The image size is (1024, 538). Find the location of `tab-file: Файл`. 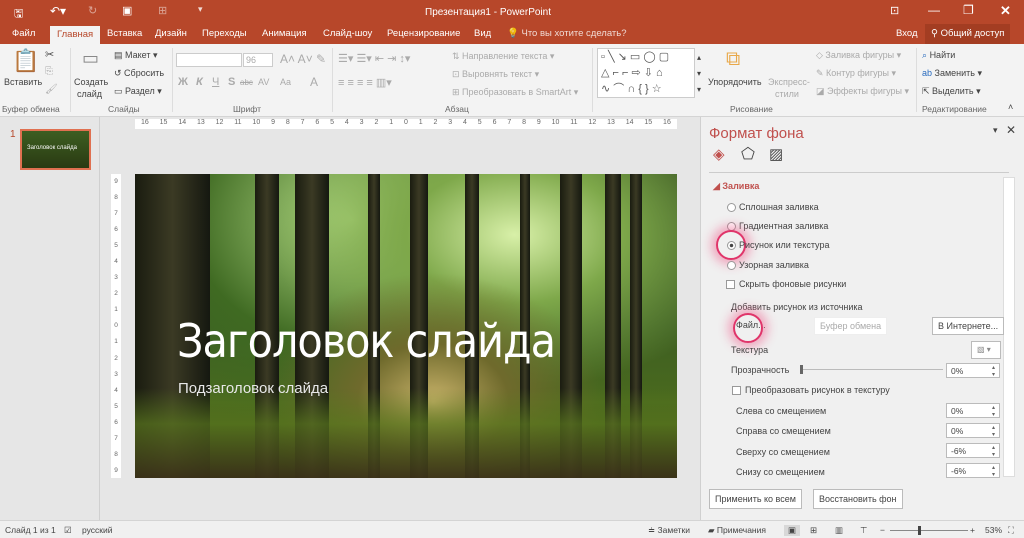

tab-file: Файл is located at coordinates (23, 33).